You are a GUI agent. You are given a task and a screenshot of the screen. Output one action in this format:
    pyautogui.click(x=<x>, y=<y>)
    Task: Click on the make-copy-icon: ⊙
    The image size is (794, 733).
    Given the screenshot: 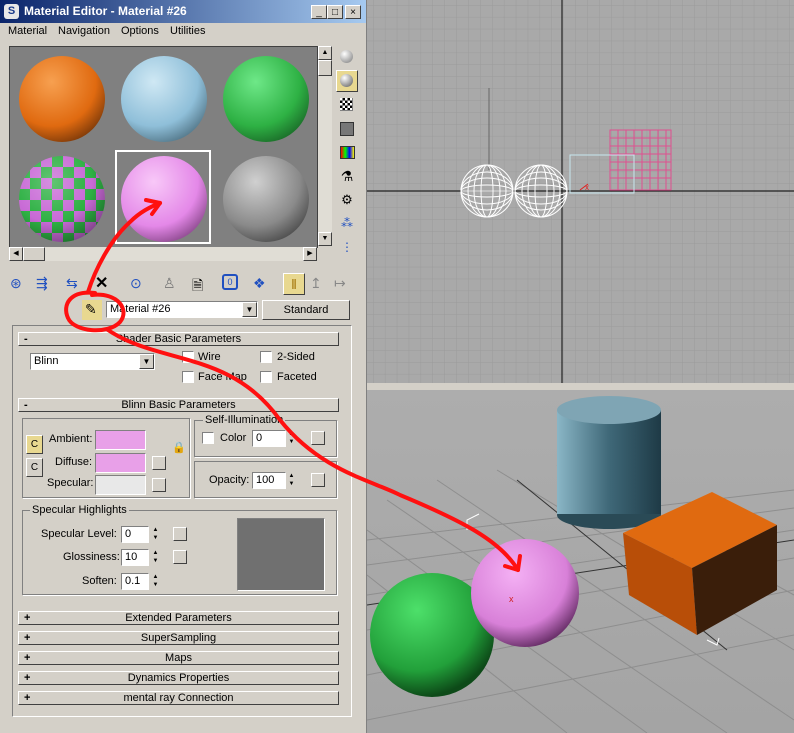 What is the action you would take?
    pyautogui.click(x=136, y=283)
    